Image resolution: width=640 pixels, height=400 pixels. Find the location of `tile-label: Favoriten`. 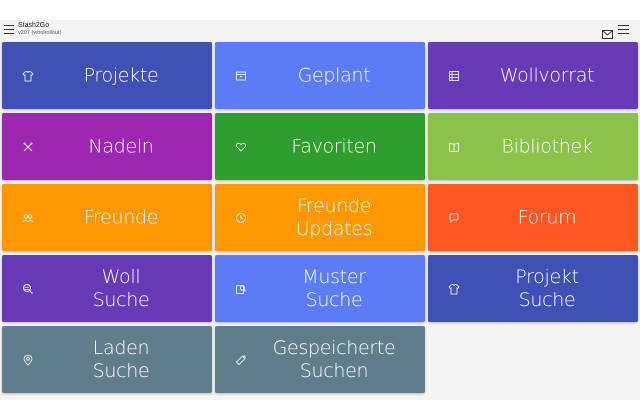

tile-label: Favoriten is located at coordinates (334, 146).